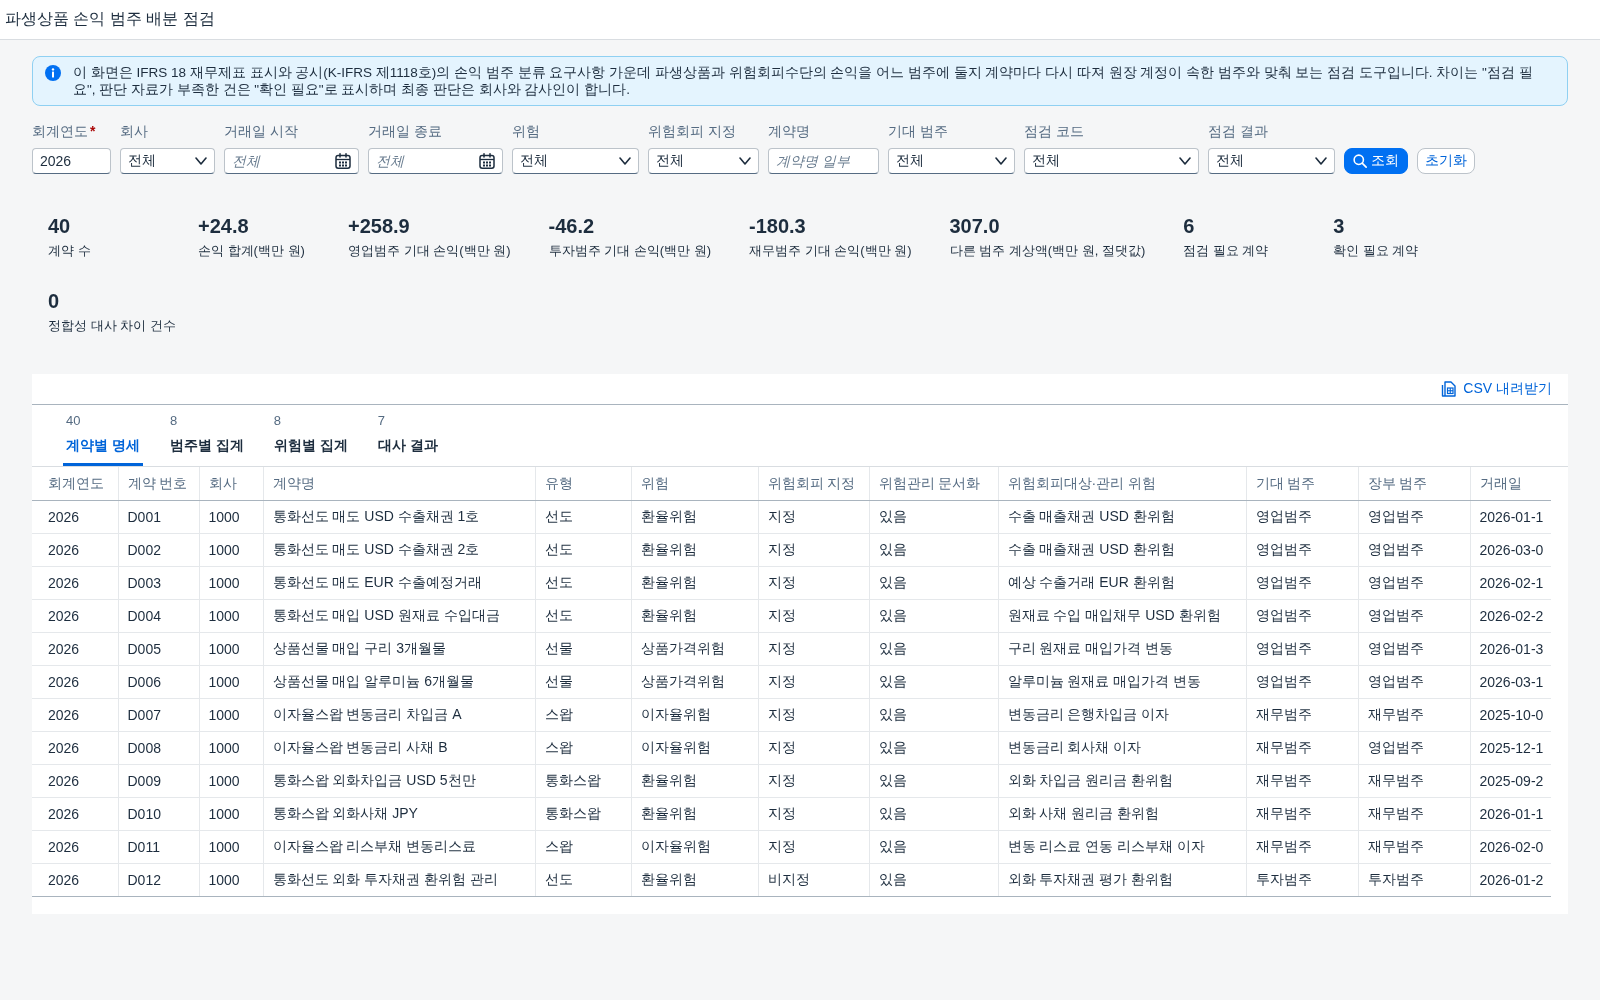 Image resolution: width=1600 pixels, height=1000 pixels. I want to click on column-header: 계약 번호, so click(158, 484).